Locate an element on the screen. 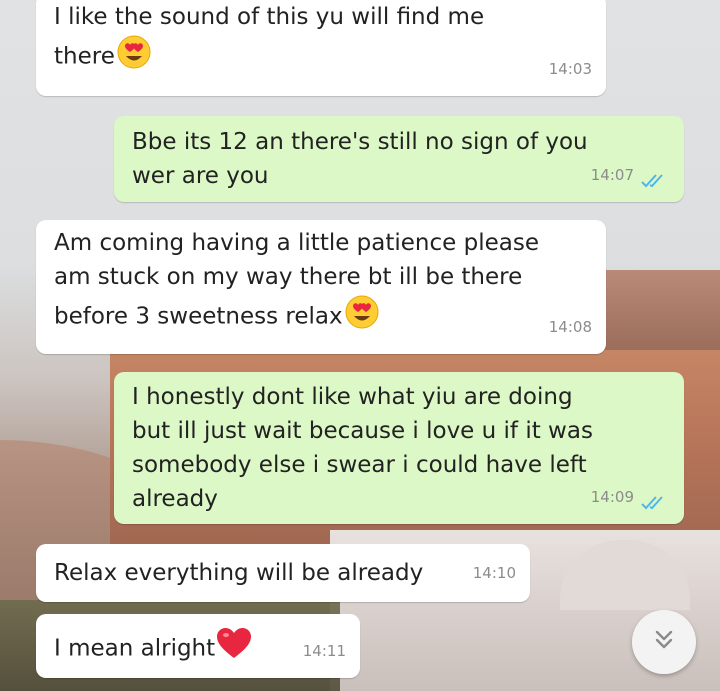 This screenshot has width=720, height=691. message-bubble-incoming: Relax everything will be already 14:10 is located at coordinates (283, 573).